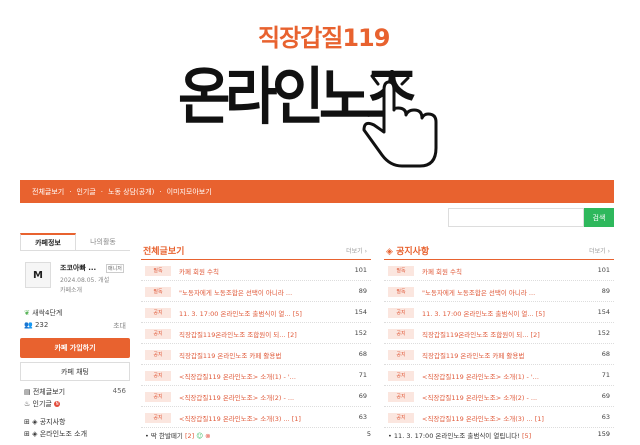 This screenshot has height=445, width=640. I want to click on invite-link: 초대, so click(119, 326).